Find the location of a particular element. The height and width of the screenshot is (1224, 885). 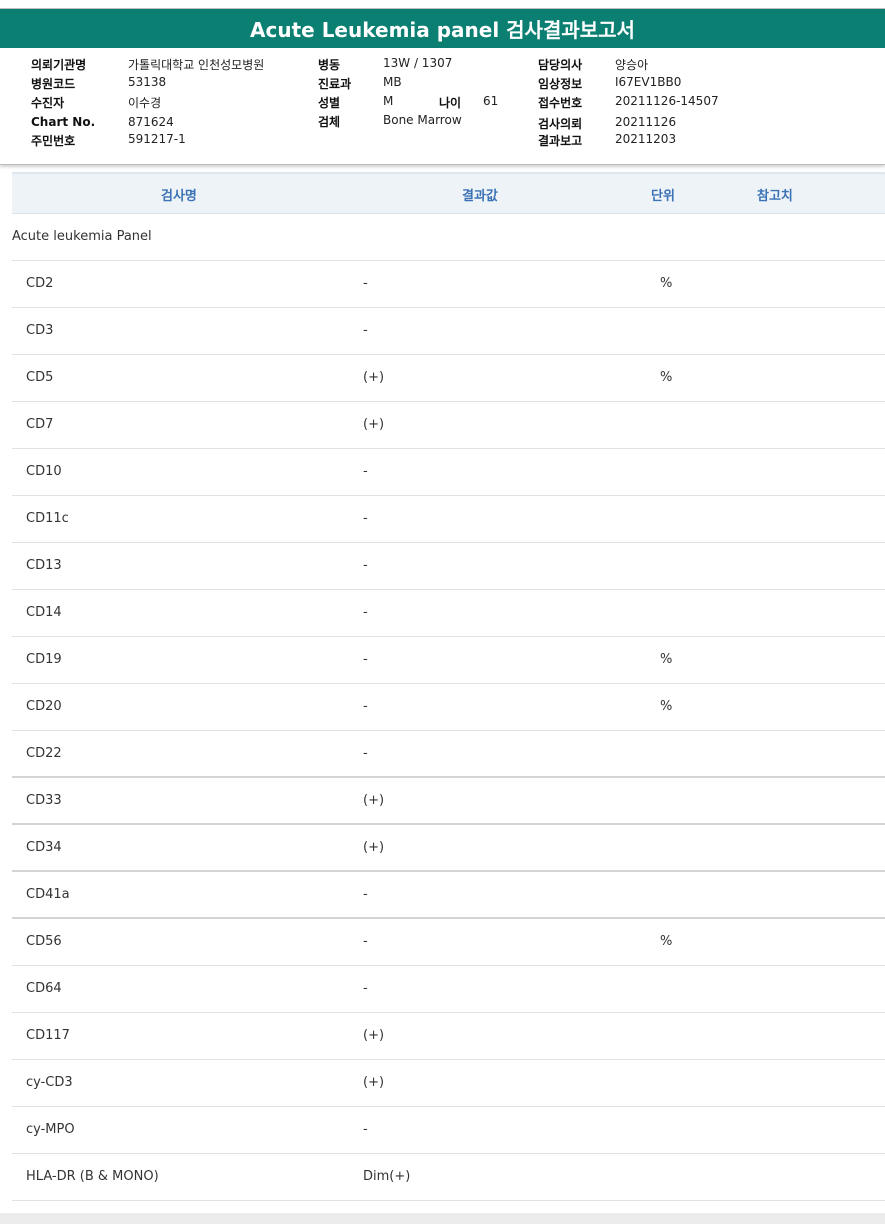

info-value-patient: 이수경 is located at coordinates (145, 103).